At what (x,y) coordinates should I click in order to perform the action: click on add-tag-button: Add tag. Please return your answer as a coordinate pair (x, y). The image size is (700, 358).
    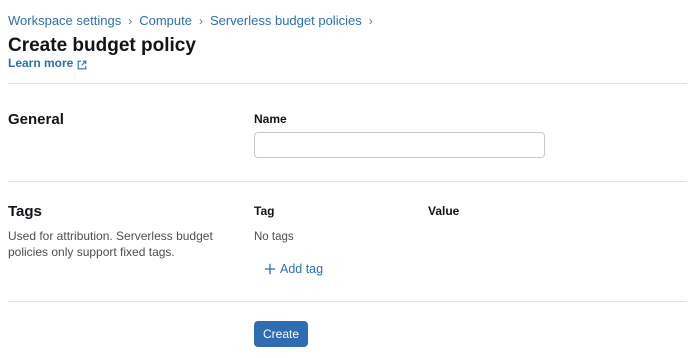
    Looking at the image, I should click on (293, 269).